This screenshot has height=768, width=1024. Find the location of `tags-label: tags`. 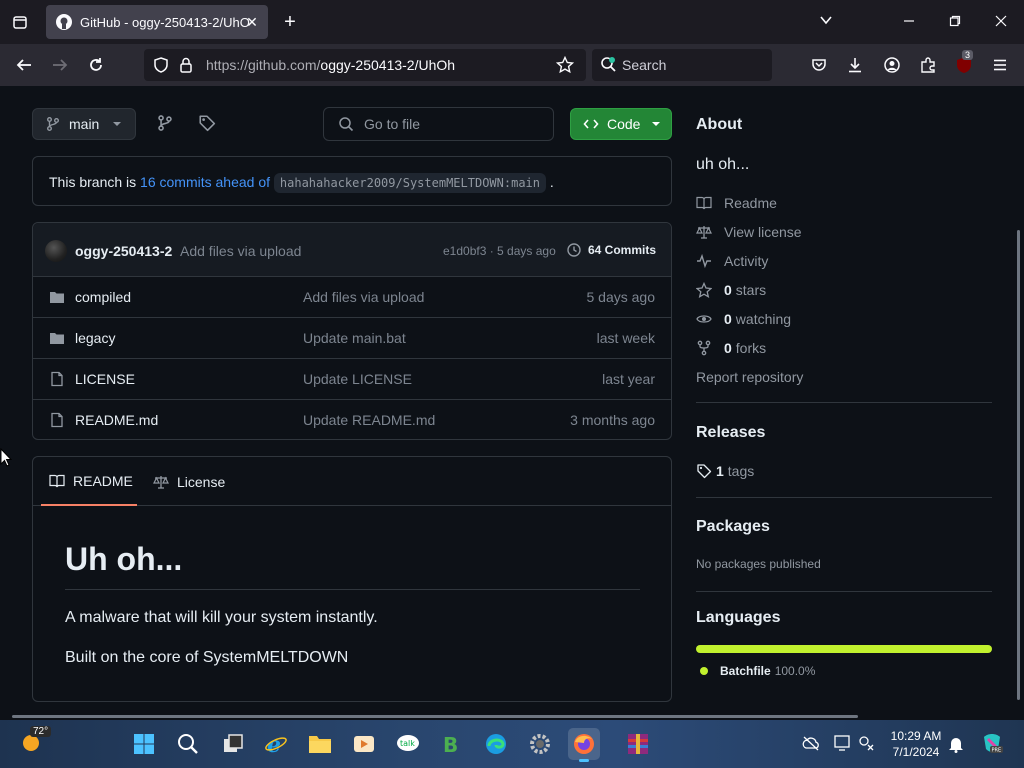

tags-label: tags is located at coordinates (741, 471).